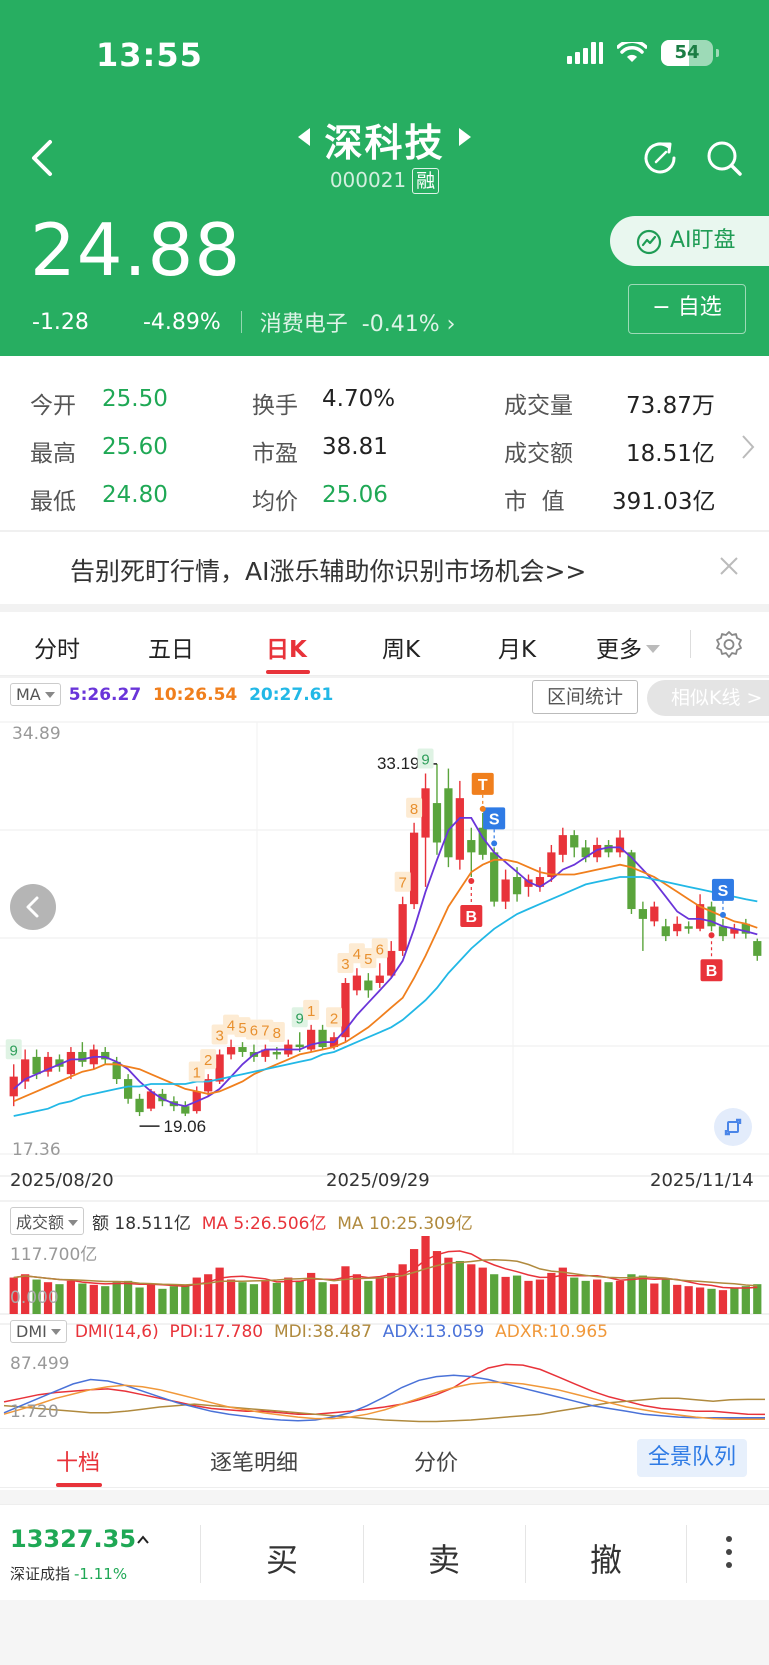  Describe the element at coordinates (517, 647) in the screenshot. I see `tab-monthly-k: 月K` at that location.